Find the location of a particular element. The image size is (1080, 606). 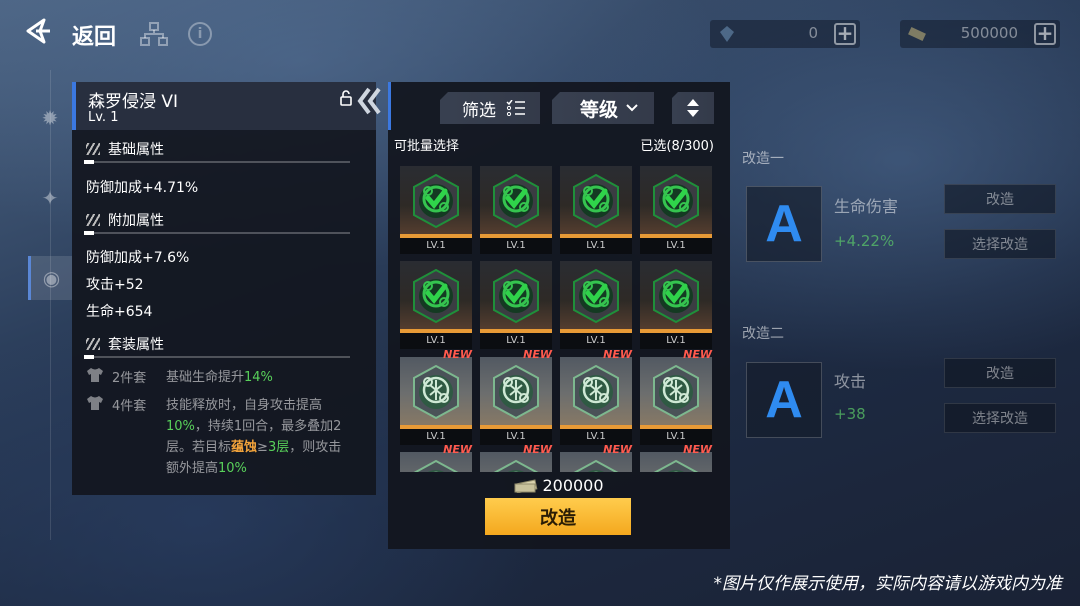

set-attr-heading: 套装属性 is located at coordinates (125, 344).